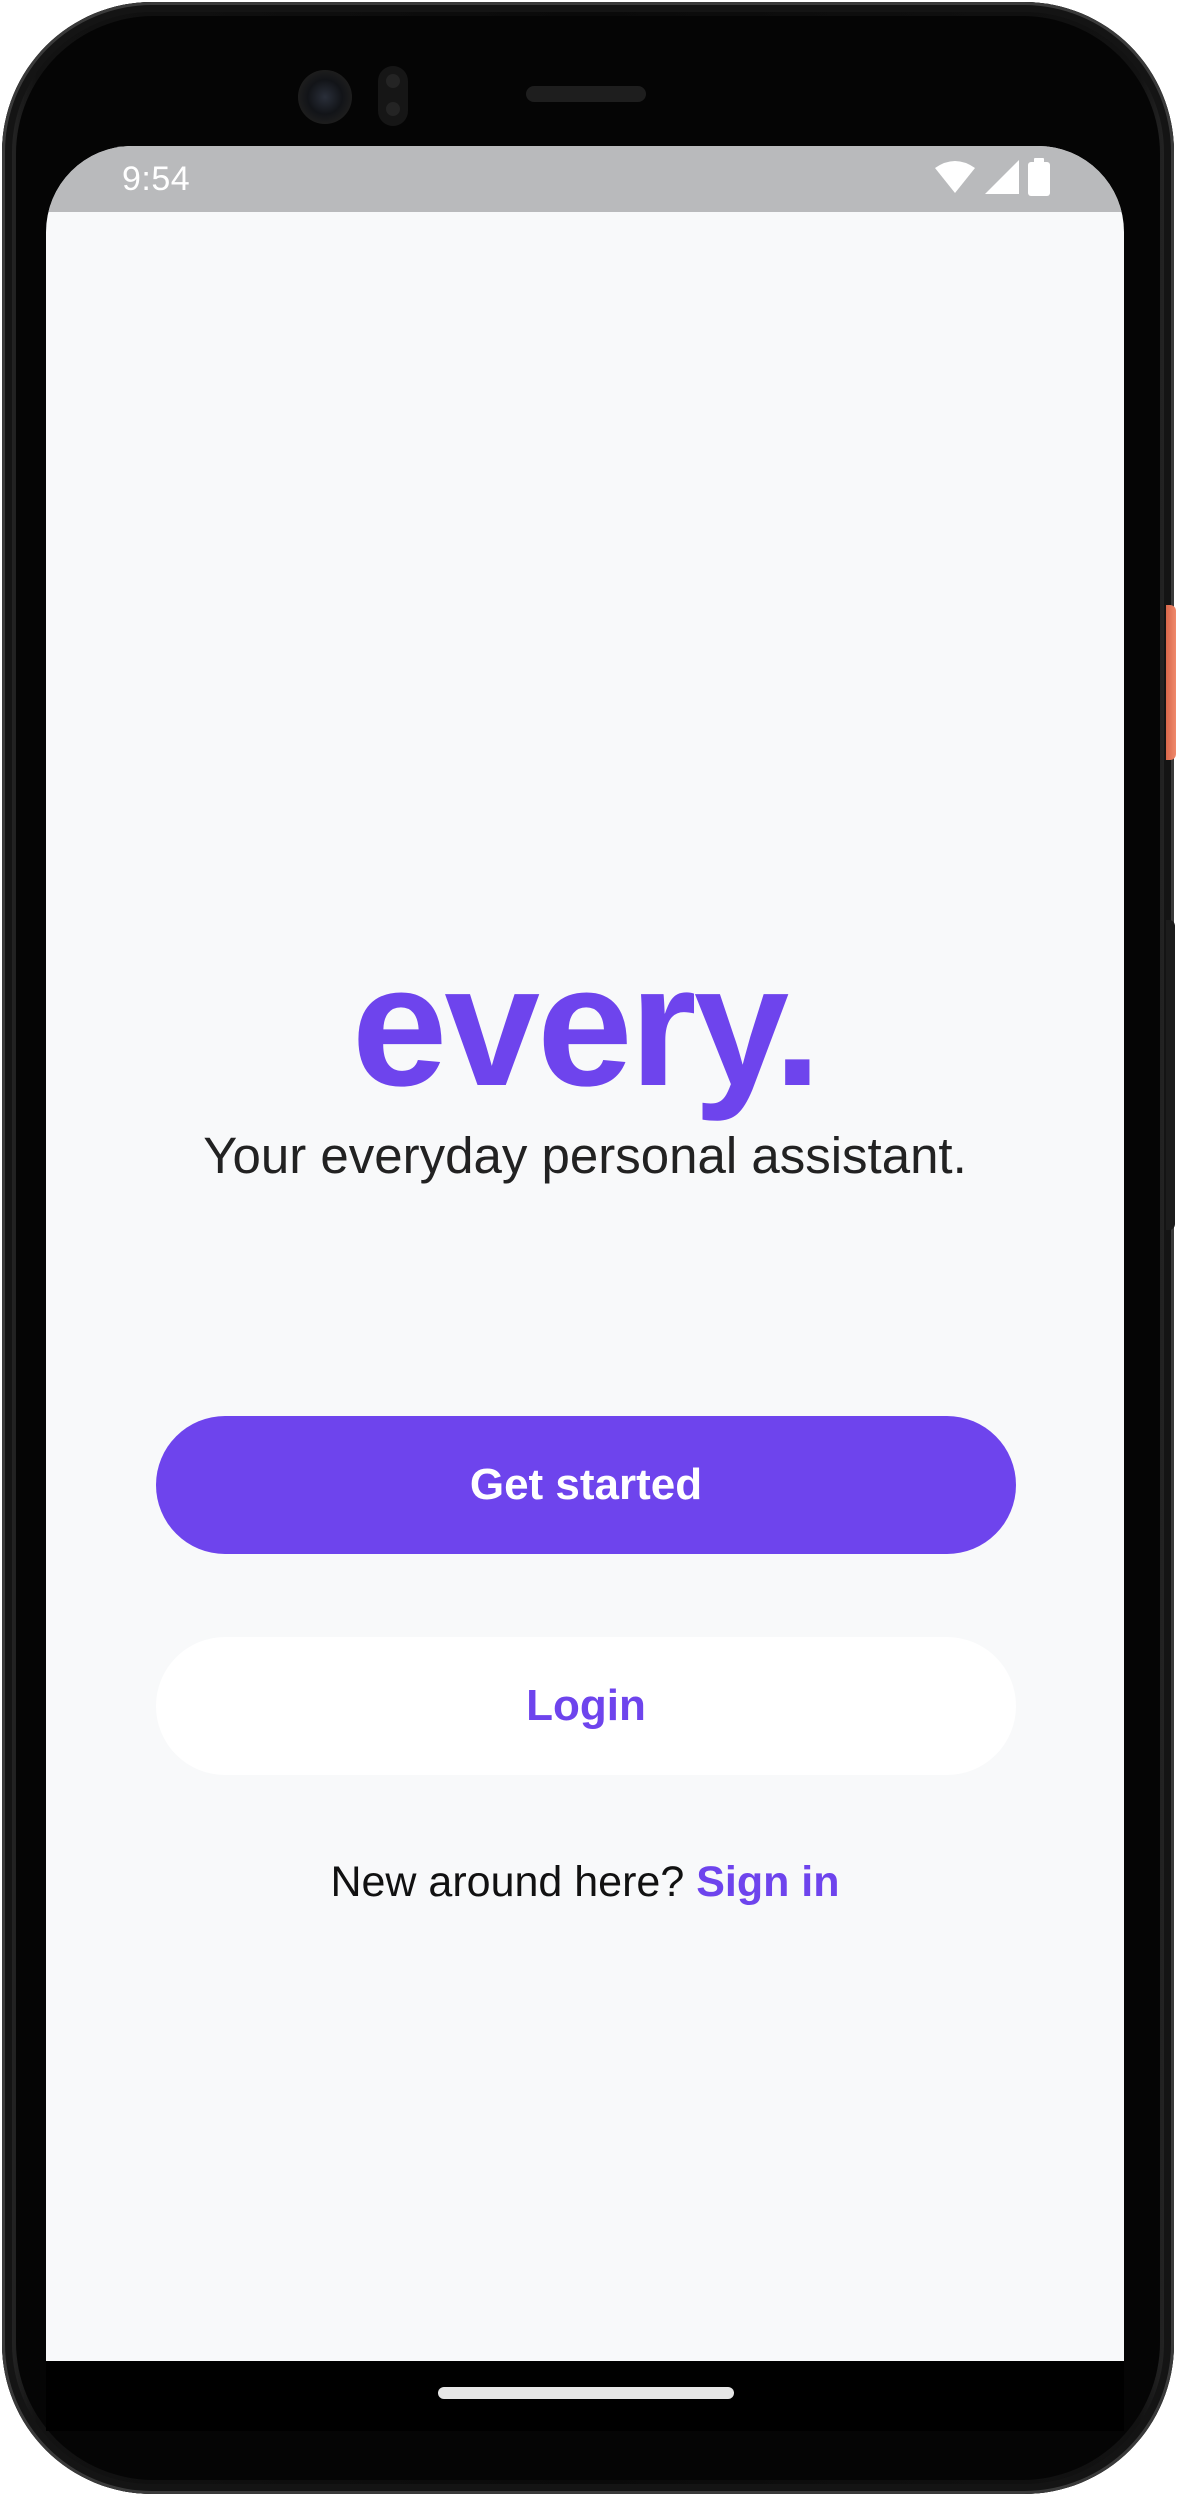 This screenshot has height=2498, width=1178. I want to click on front-camera, so click(325, 97).